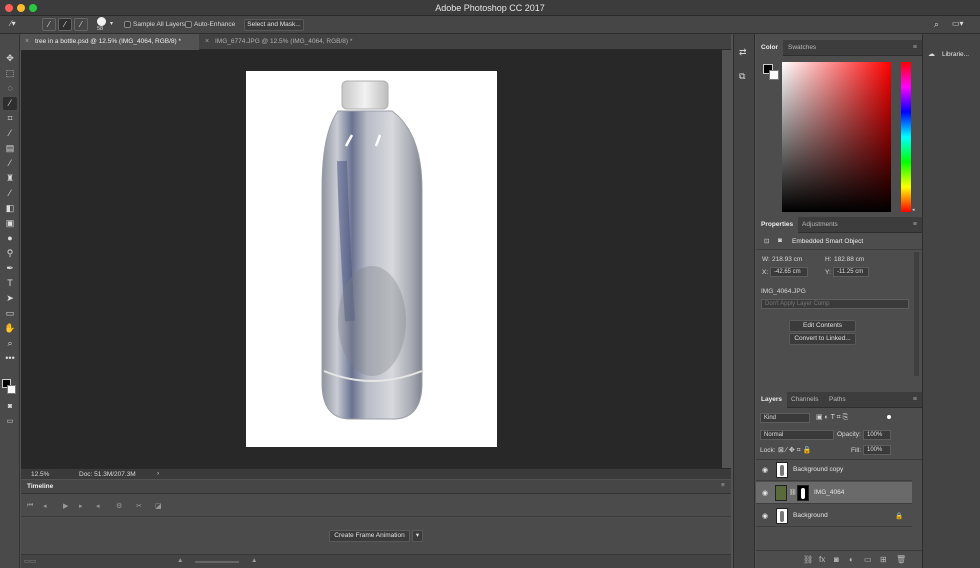 The width and height of the screenshot is (980, 568). What do you see at coordinates (787, 259) in the screenshot?
I see `w-value: 218.93 cm` at bounding box center [787, 259].